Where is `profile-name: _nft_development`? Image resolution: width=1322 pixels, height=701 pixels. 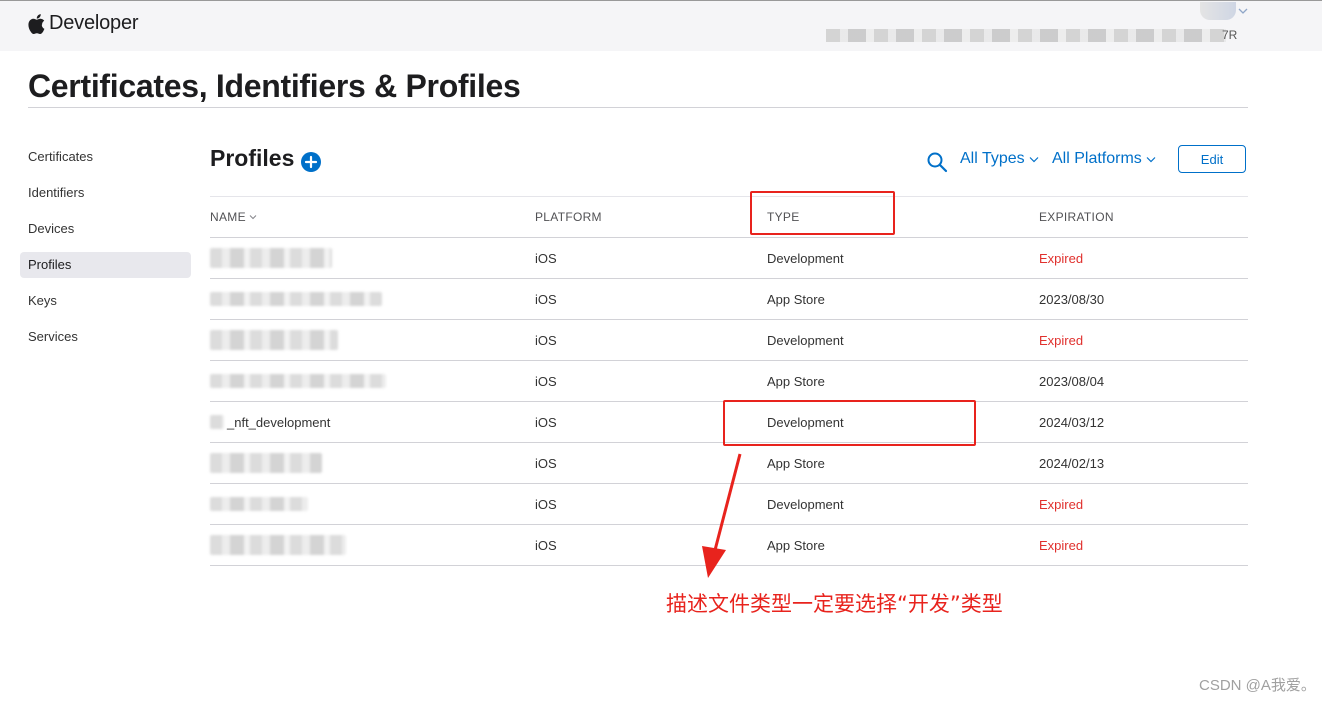
profile-name: _nft_development is located at coordinates (279, 422).